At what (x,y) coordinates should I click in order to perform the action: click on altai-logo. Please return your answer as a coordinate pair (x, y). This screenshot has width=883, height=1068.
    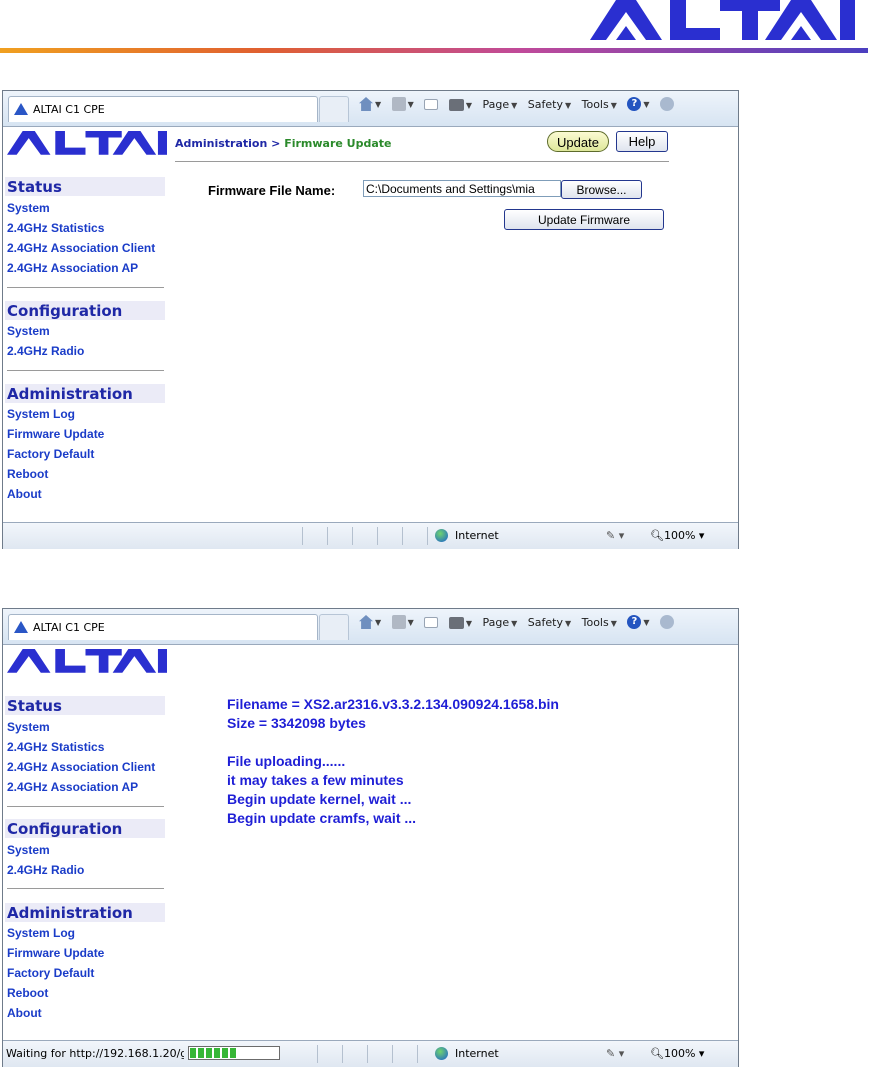
    Looking at the image, I should click on (722, 20).